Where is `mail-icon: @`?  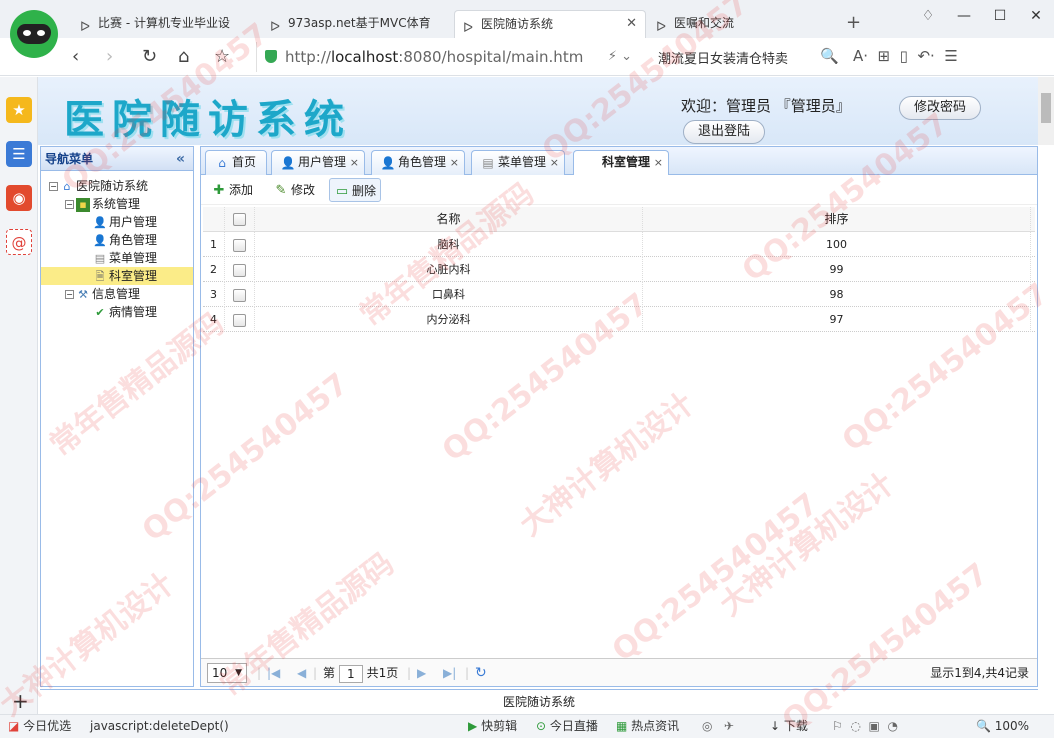
mail-icon: @ is located at coordinates (19, 242).